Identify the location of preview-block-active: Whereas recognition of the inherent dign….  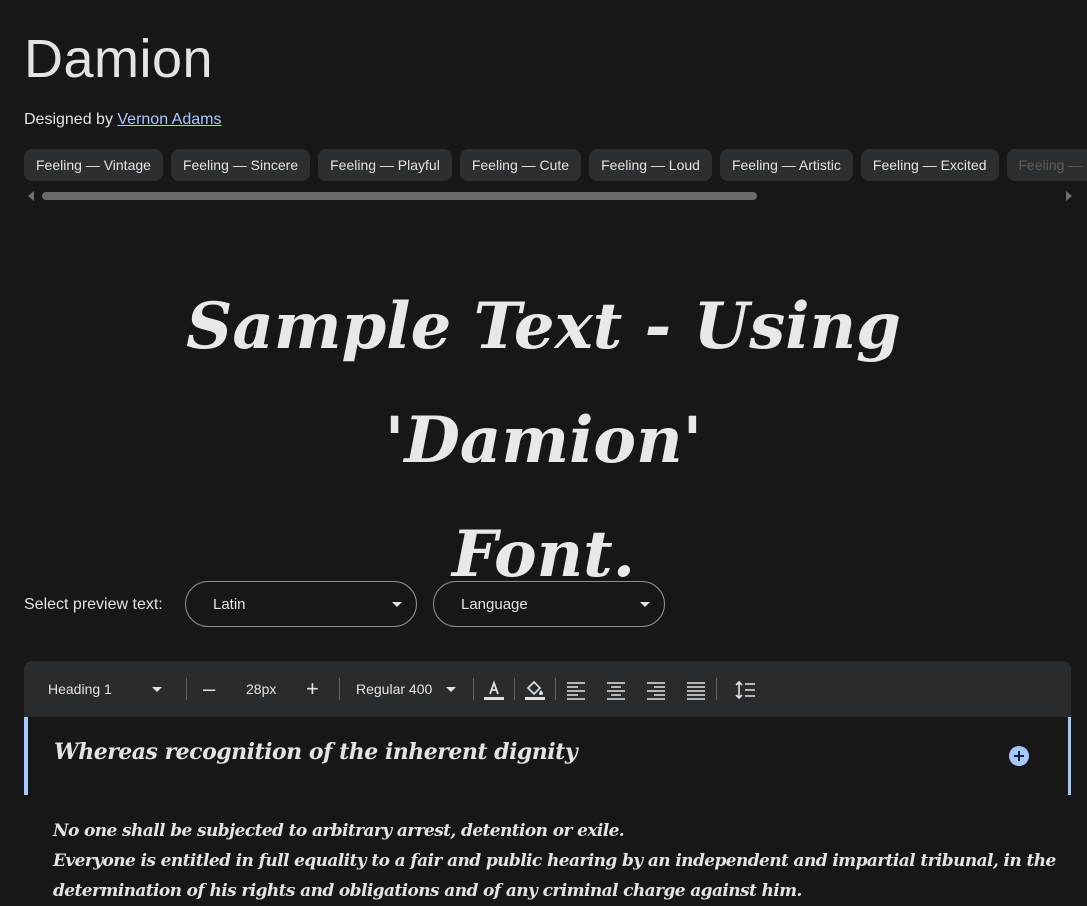
(547, 756).